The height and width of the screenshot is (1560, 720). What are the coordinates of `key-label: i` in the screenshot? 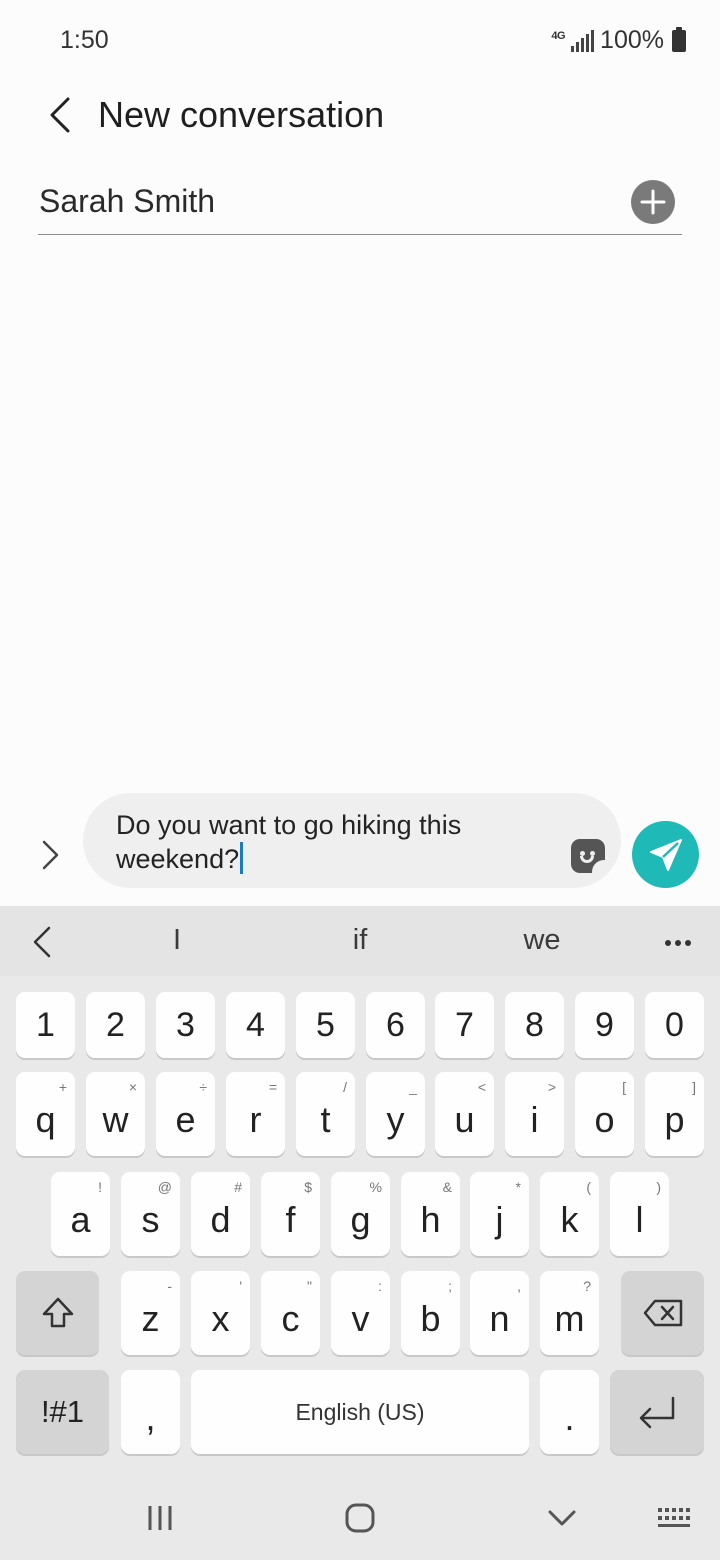 It's located at (534, 1119).